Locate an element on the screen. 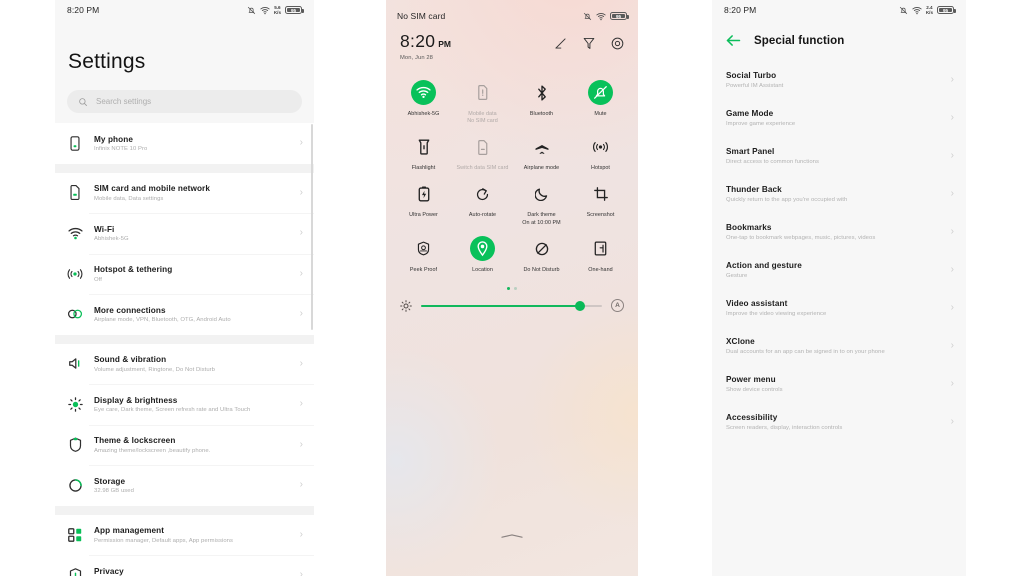 Image resolution: width=1024 pixels, height=576 pixels. tile-auto-rotate: Auto-rotate is located at coordinates (482, 200).